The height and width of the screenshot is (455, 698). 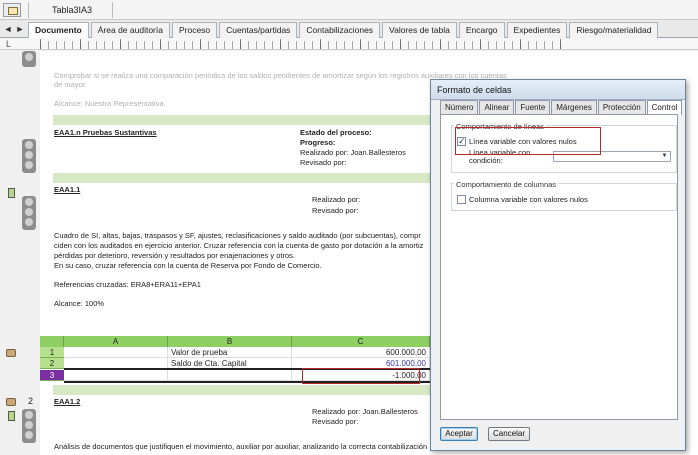 What do you see at coordinates (621, 107) in the screenshot?
I see `dialog-tab-proteccion: Protección` at bounding box center [621, 107].